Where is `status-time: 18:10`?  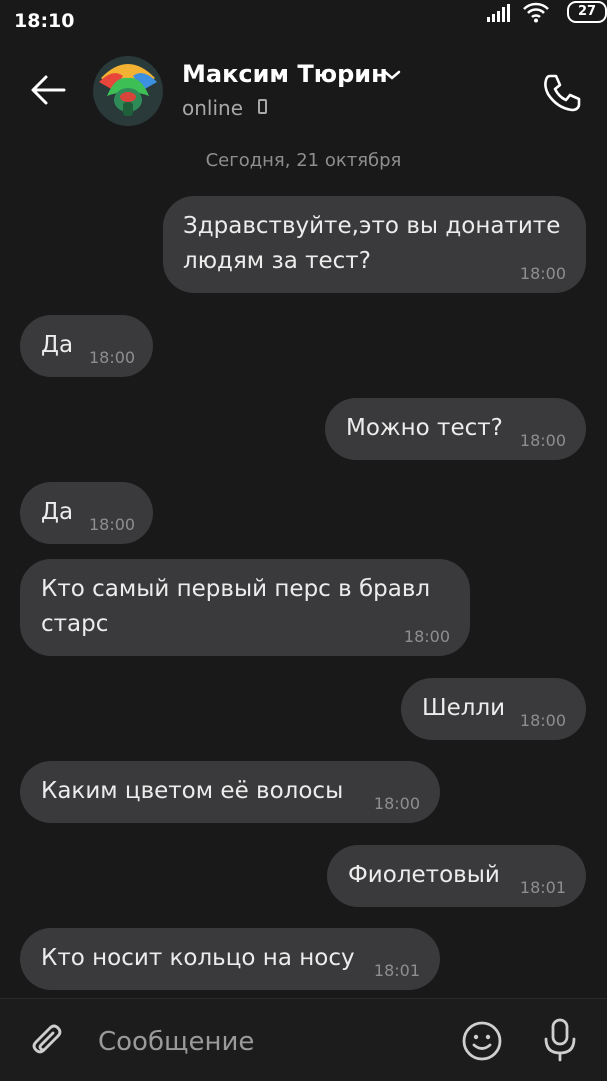
status-time: 18:10 is located at coordinates (44, 21).